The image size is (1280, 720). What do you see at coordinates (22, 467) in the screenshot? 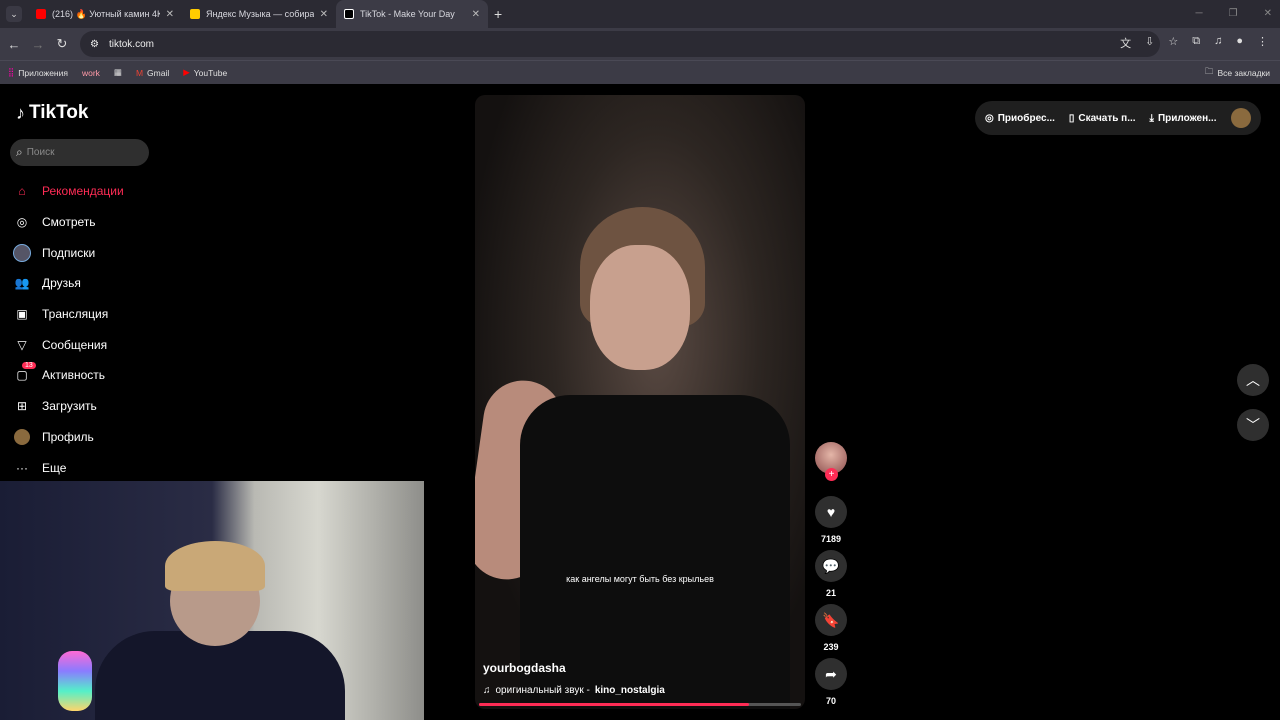
I see `more-icon: ···` at bounding box center [22, 467].